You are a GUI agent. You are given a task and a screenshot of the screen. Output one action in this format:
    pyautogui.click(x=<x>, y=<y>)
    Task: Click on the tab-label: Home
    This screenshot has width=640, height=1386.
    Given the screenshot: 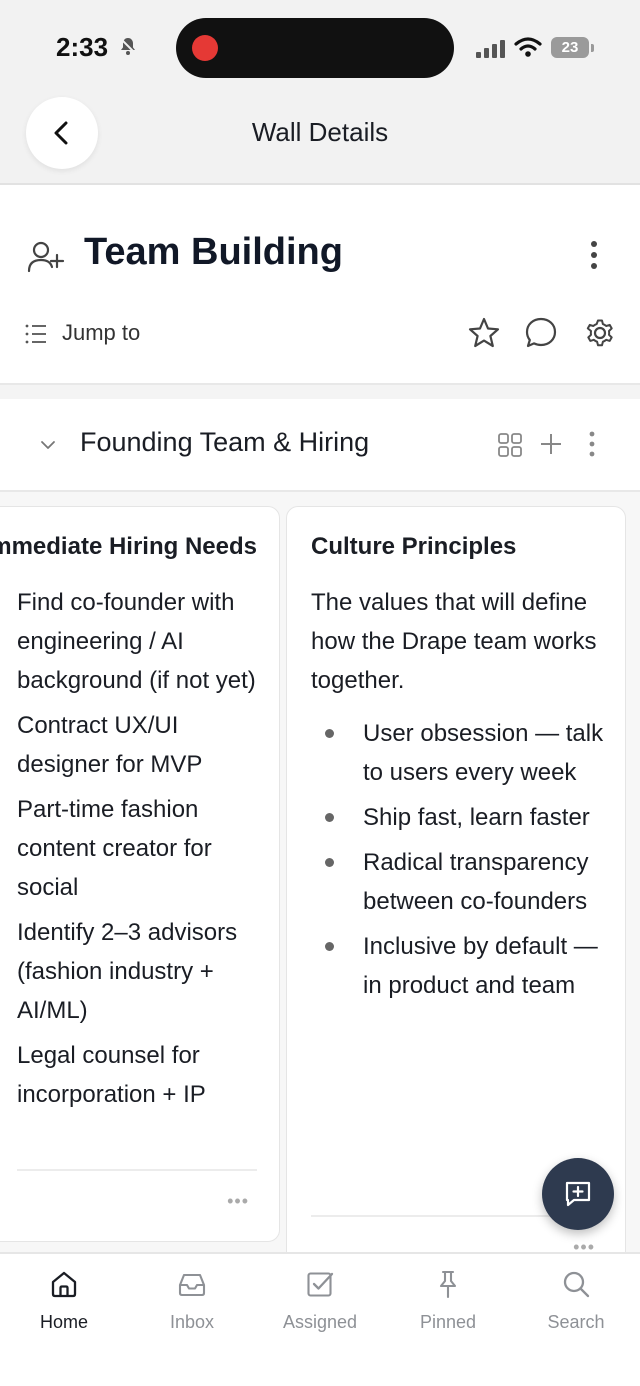 What is the action you would take?
    pyautogui.click(x=63, y=1322)
    